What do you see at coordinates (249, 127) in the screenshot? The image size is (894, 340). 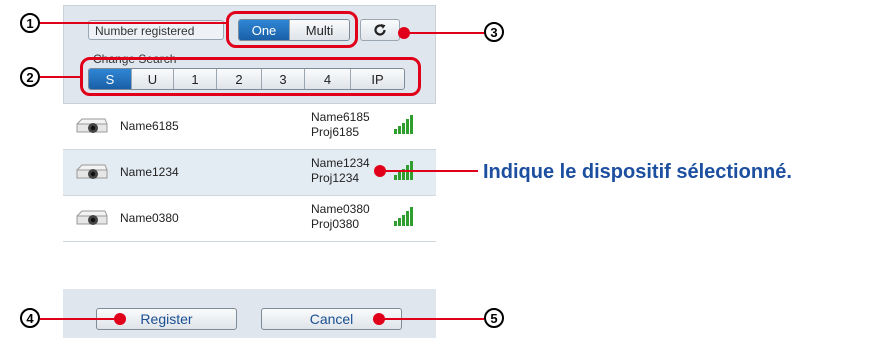 I see `device-row: Name6185 Name6185 Proj6185` at bounding box center [249, 127].